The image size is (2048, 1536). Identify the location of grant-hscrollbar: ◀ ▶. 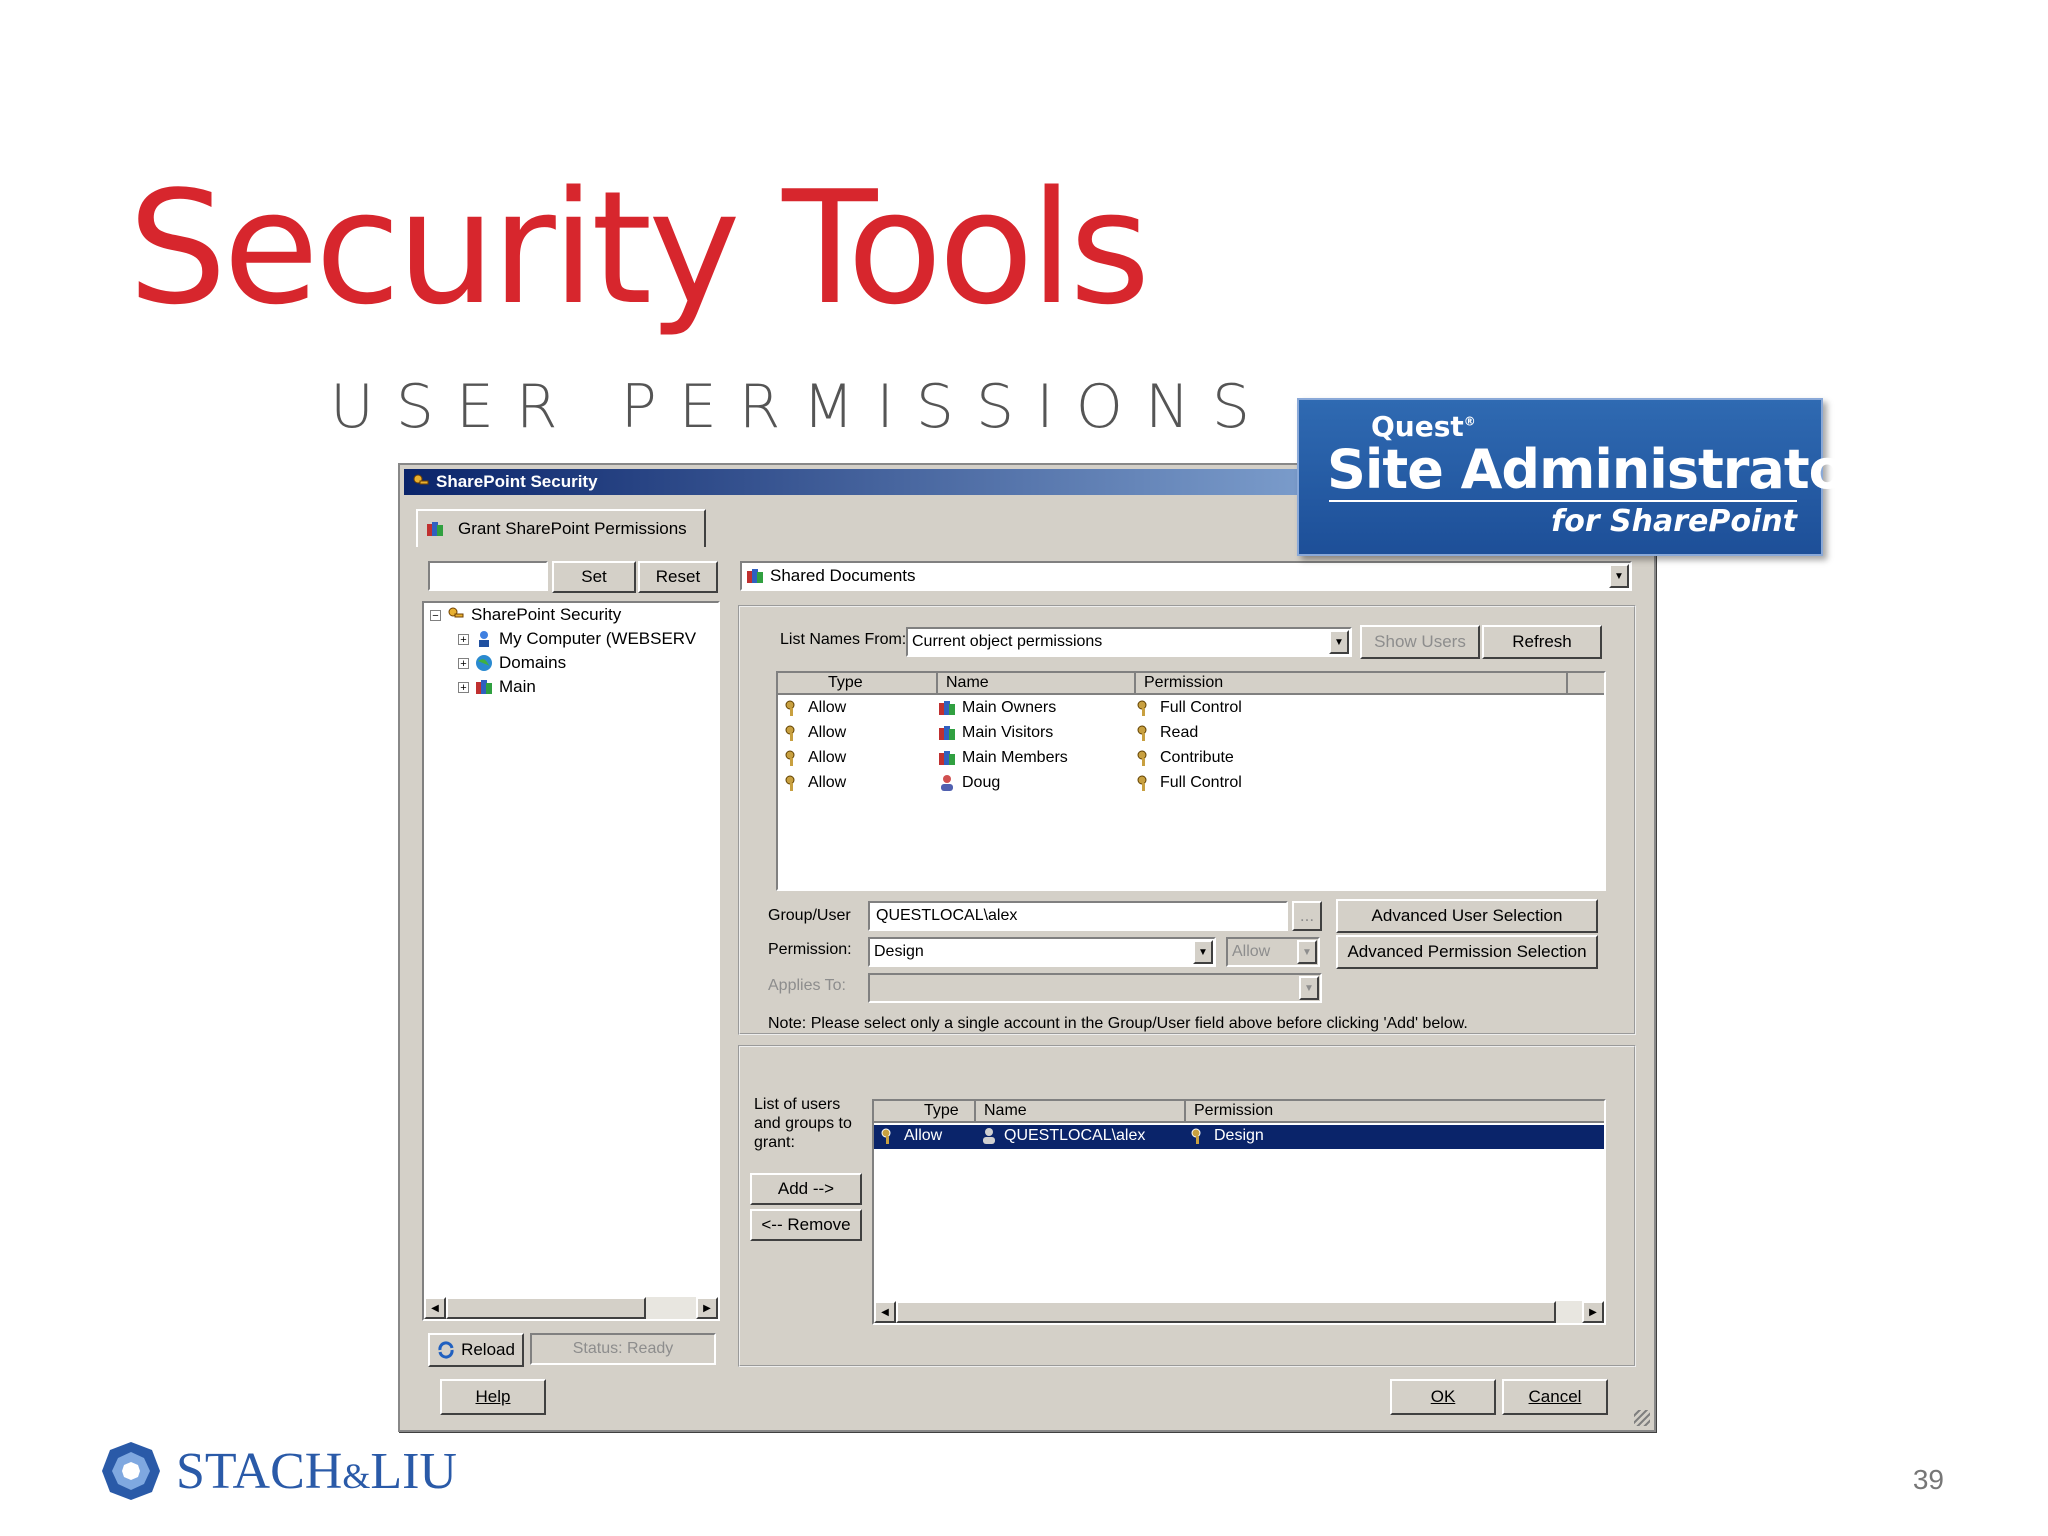
(1239, 1312).